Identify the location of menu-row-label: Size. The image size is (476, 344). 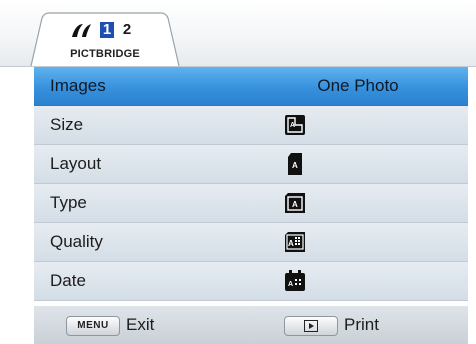
(67, 124).